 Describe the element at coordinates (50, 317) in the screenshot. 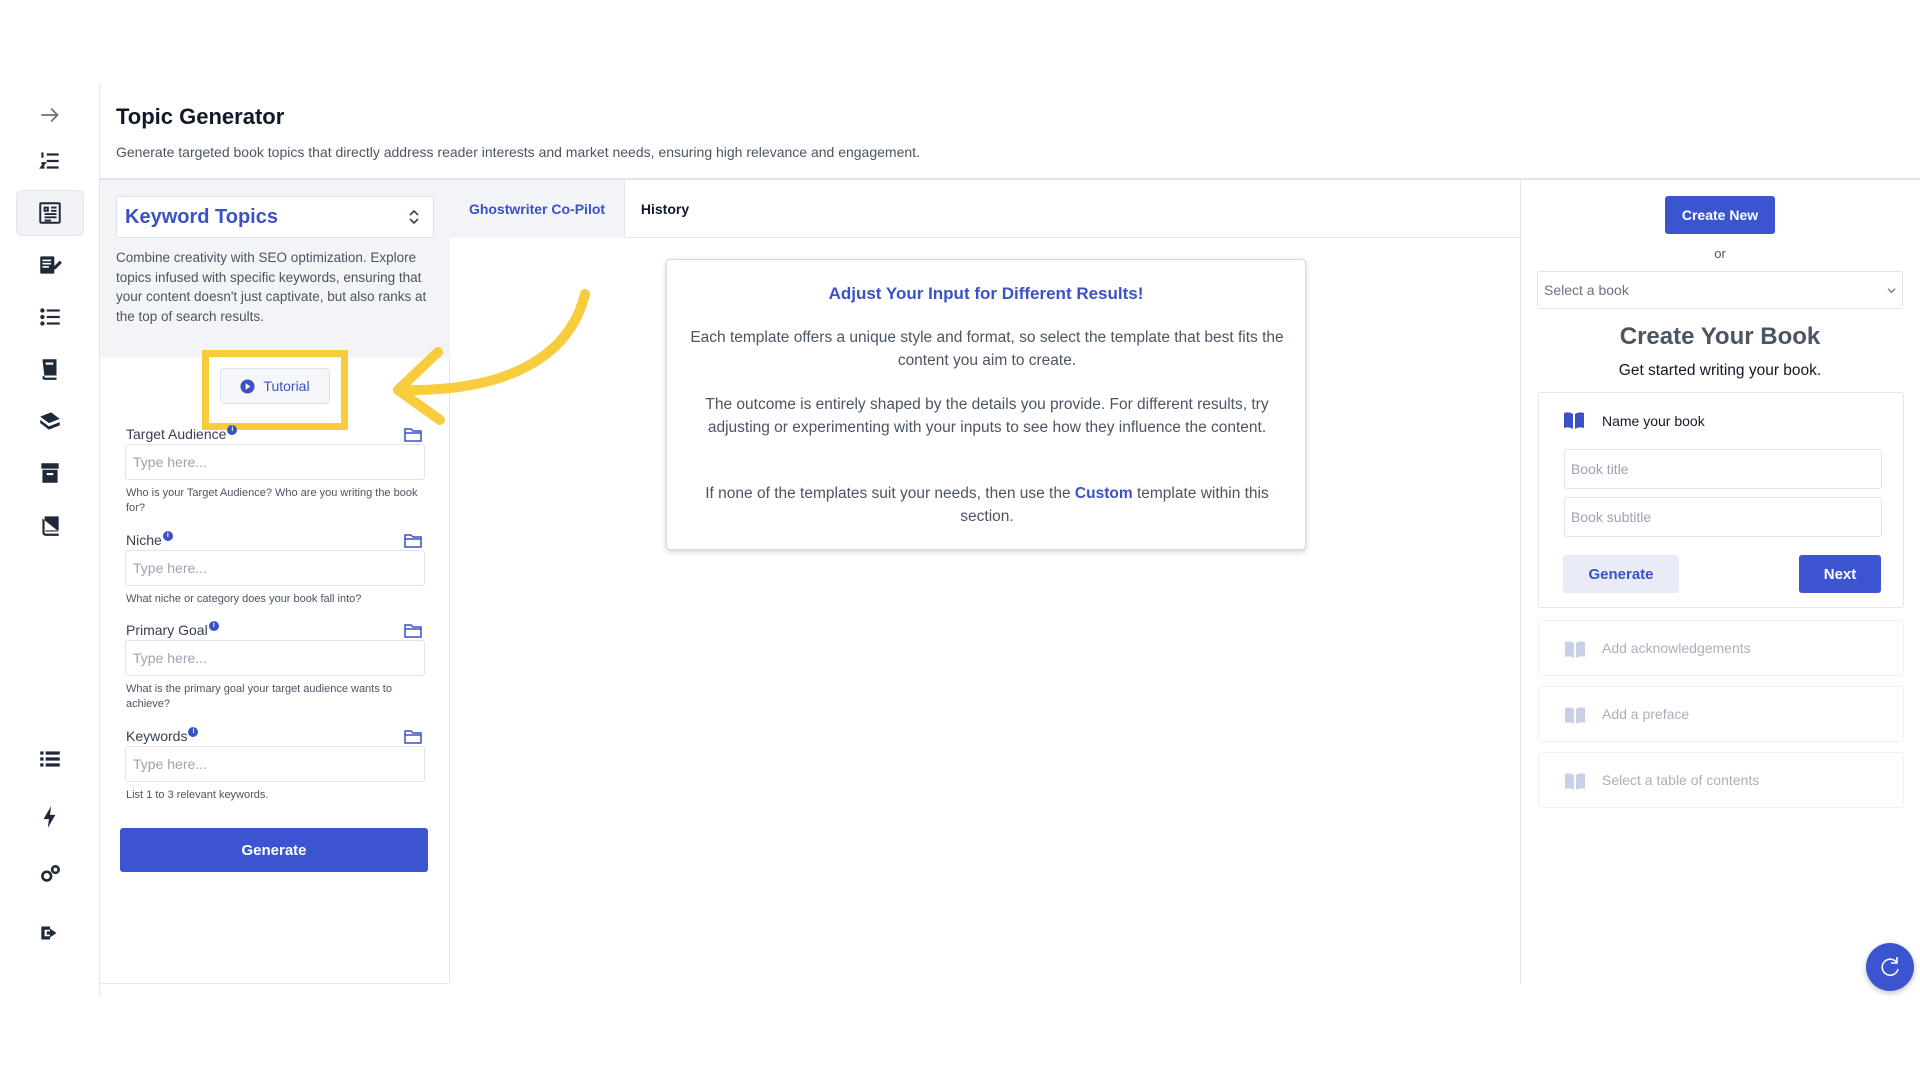

I see `bullet-list-icon` at that location.